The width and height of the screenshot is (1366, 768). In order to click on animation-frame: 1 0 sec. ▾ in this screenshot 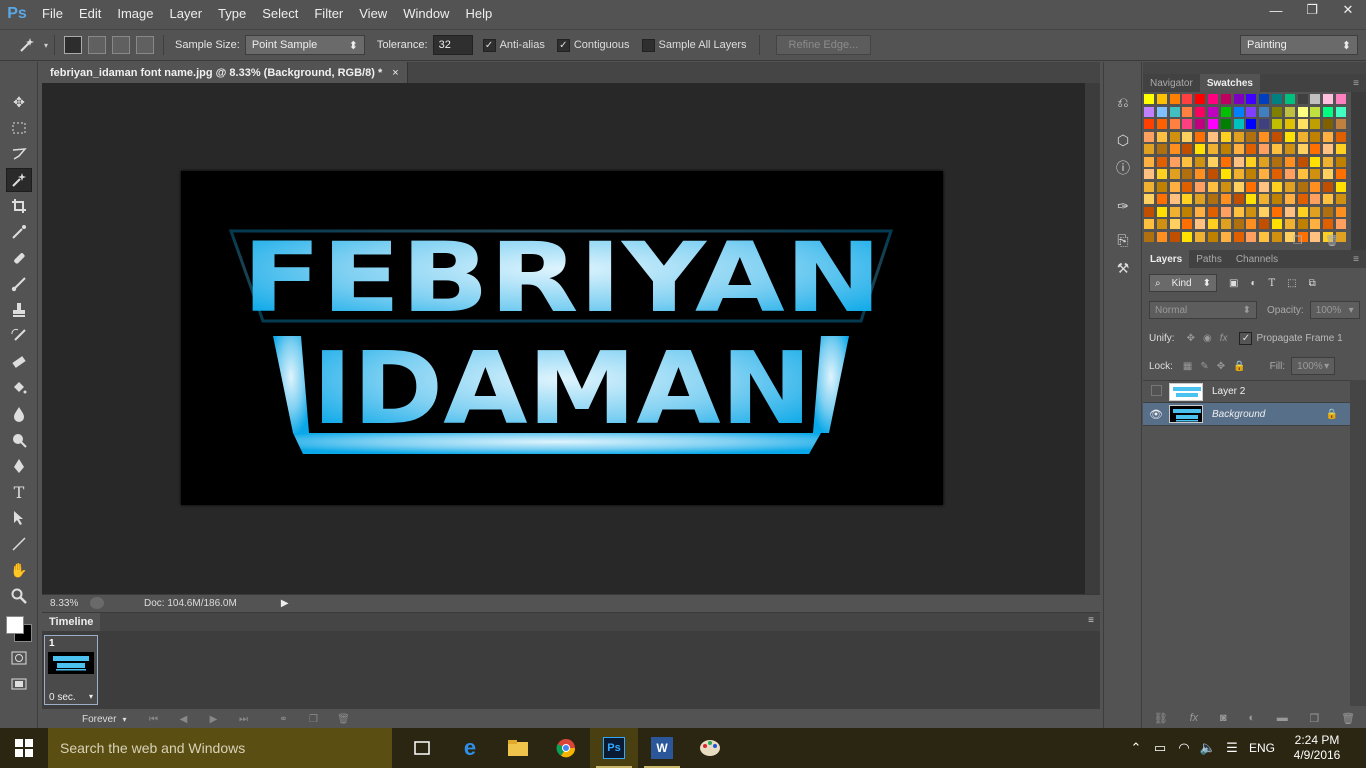, I will do `click(71, 670)`.